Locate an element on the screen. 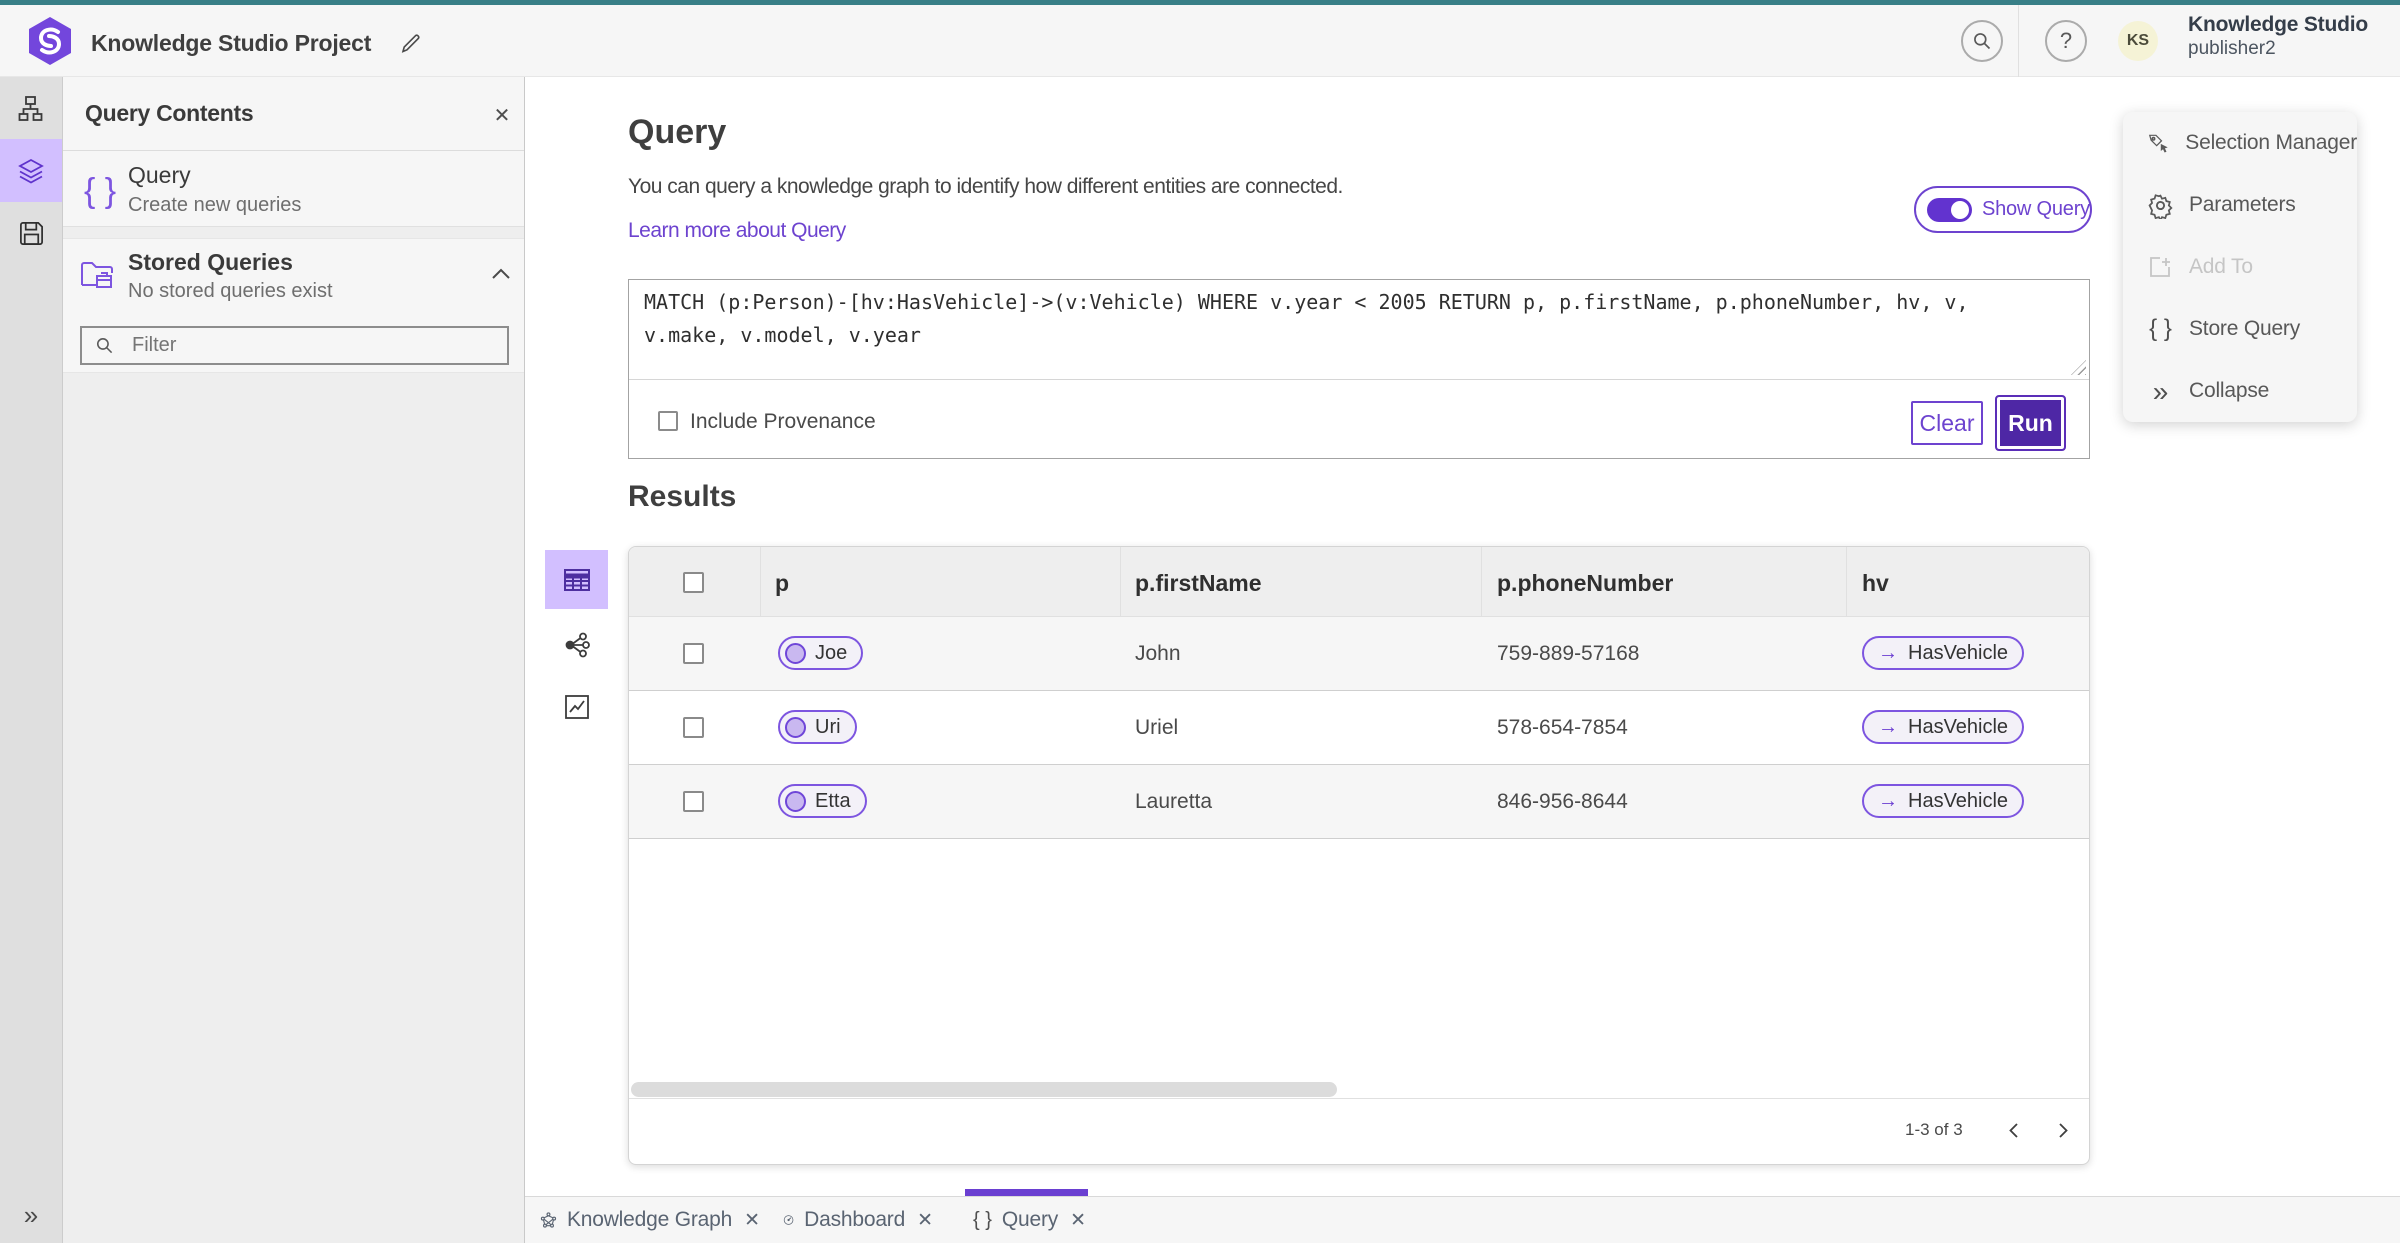  table-row: Etta Lauretta 846-956-8644 → HasVehicle is located at coordinates (1359, 802).